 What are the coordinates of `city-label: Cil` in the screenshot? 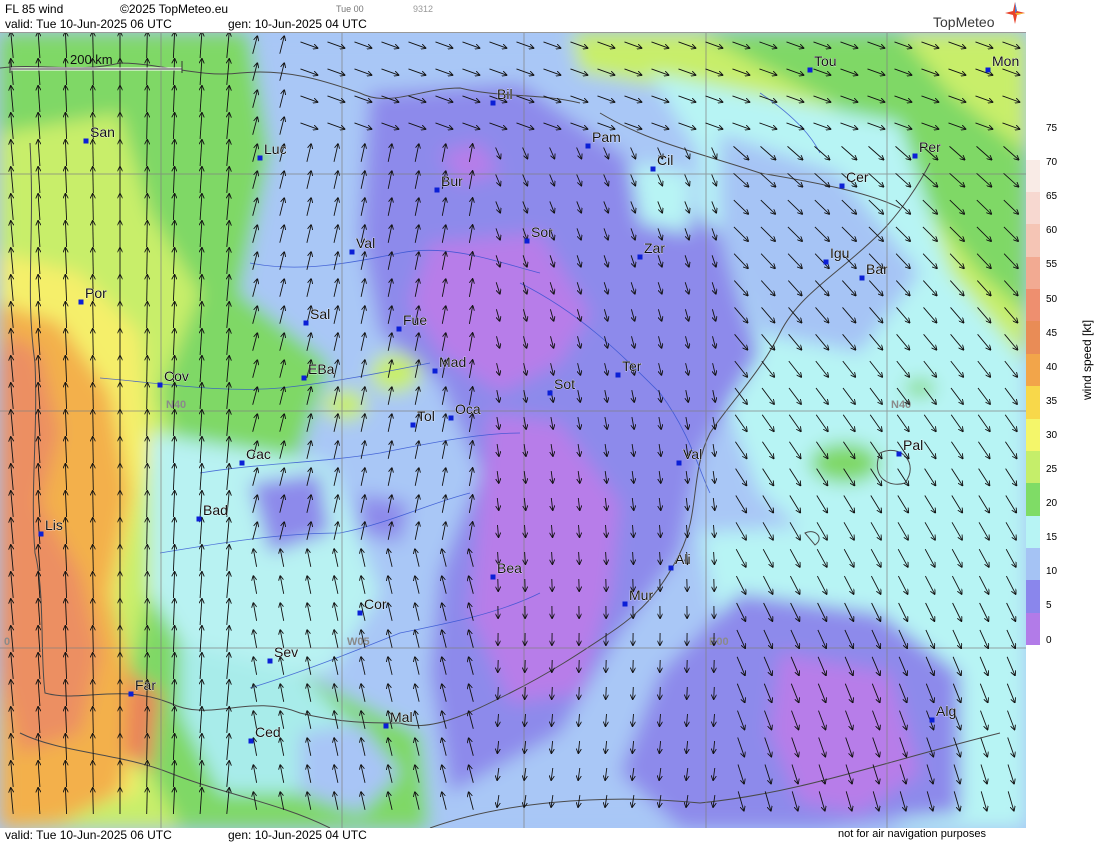 It's located at (665, 160).